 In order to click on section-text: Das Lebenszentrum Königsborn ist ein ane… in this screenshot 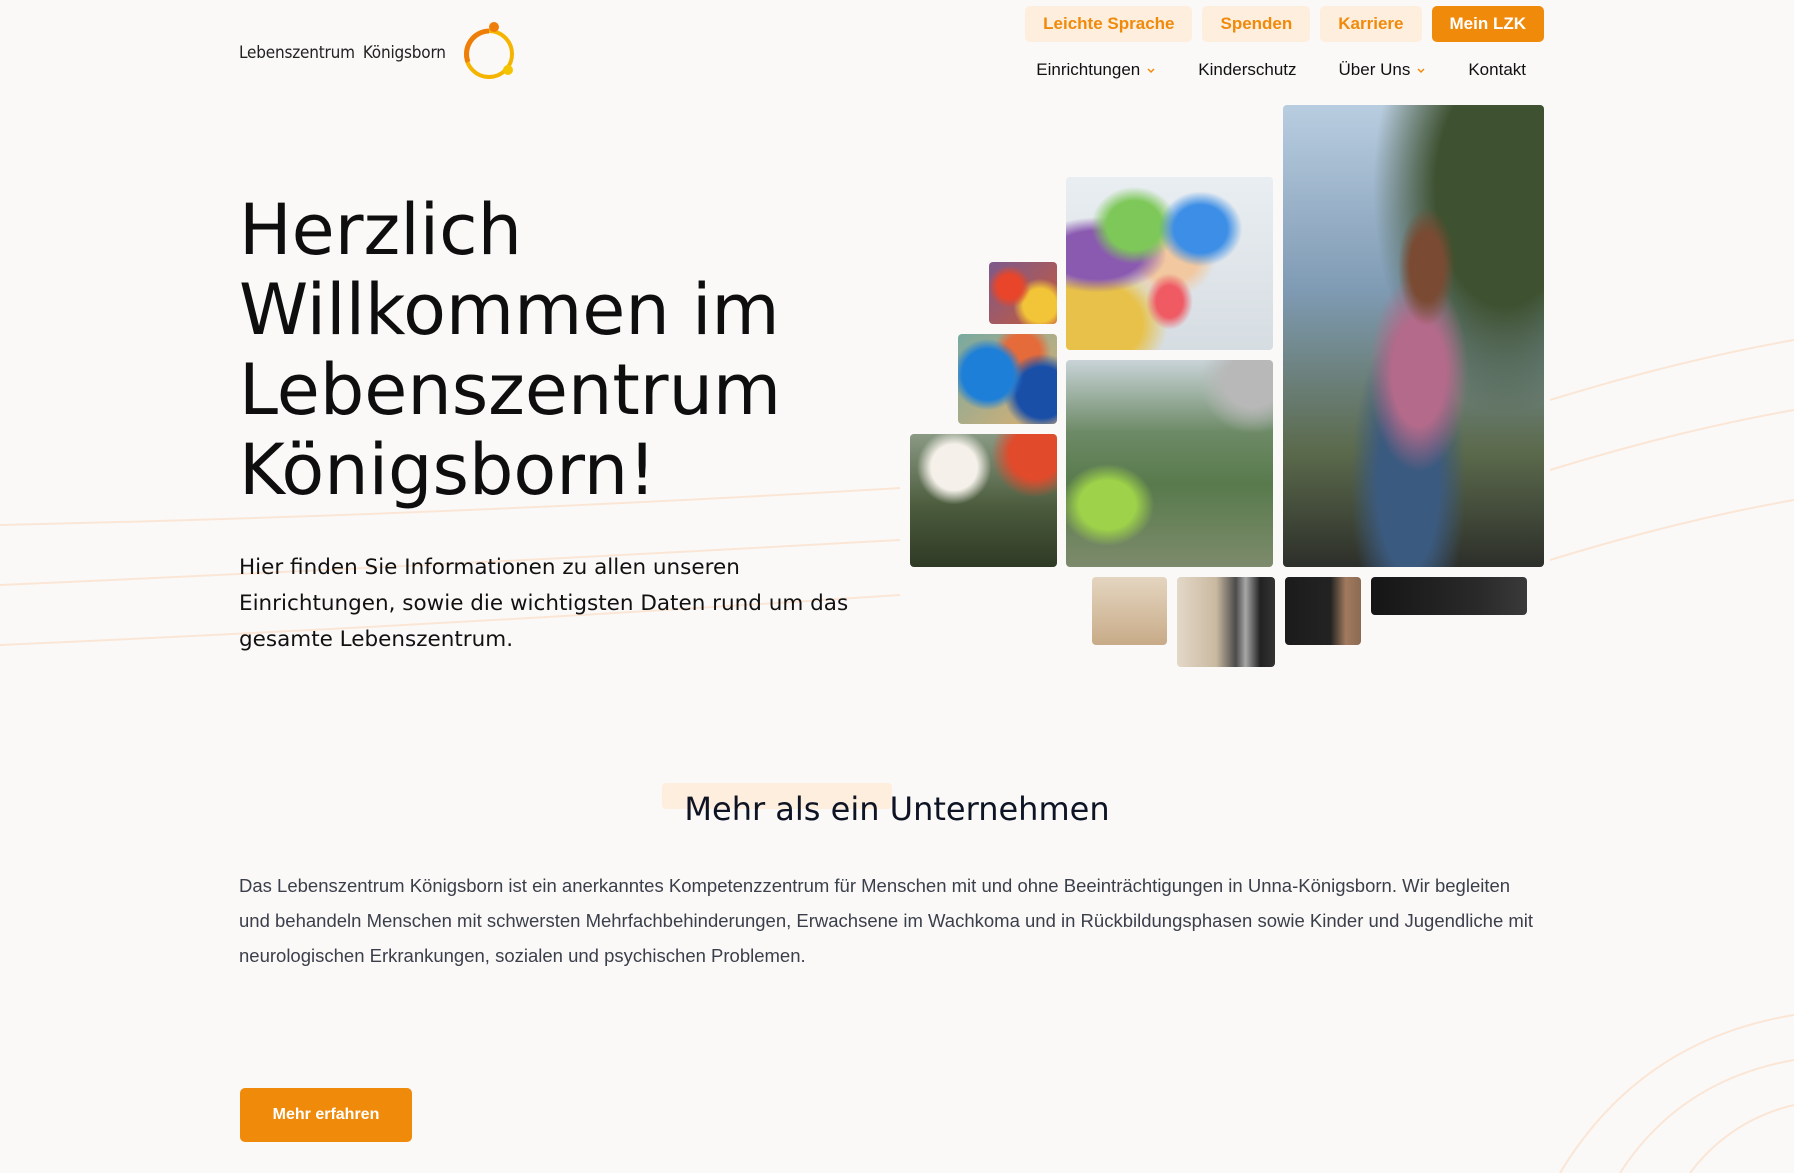, I will do `click(886, 920)`.